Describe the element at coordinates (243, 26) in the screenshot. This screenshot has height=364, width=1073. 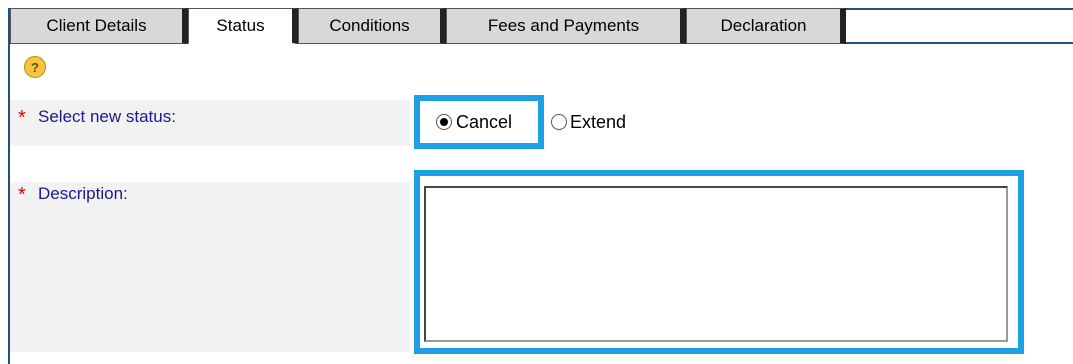
I see `tab-status: Status` at that location.